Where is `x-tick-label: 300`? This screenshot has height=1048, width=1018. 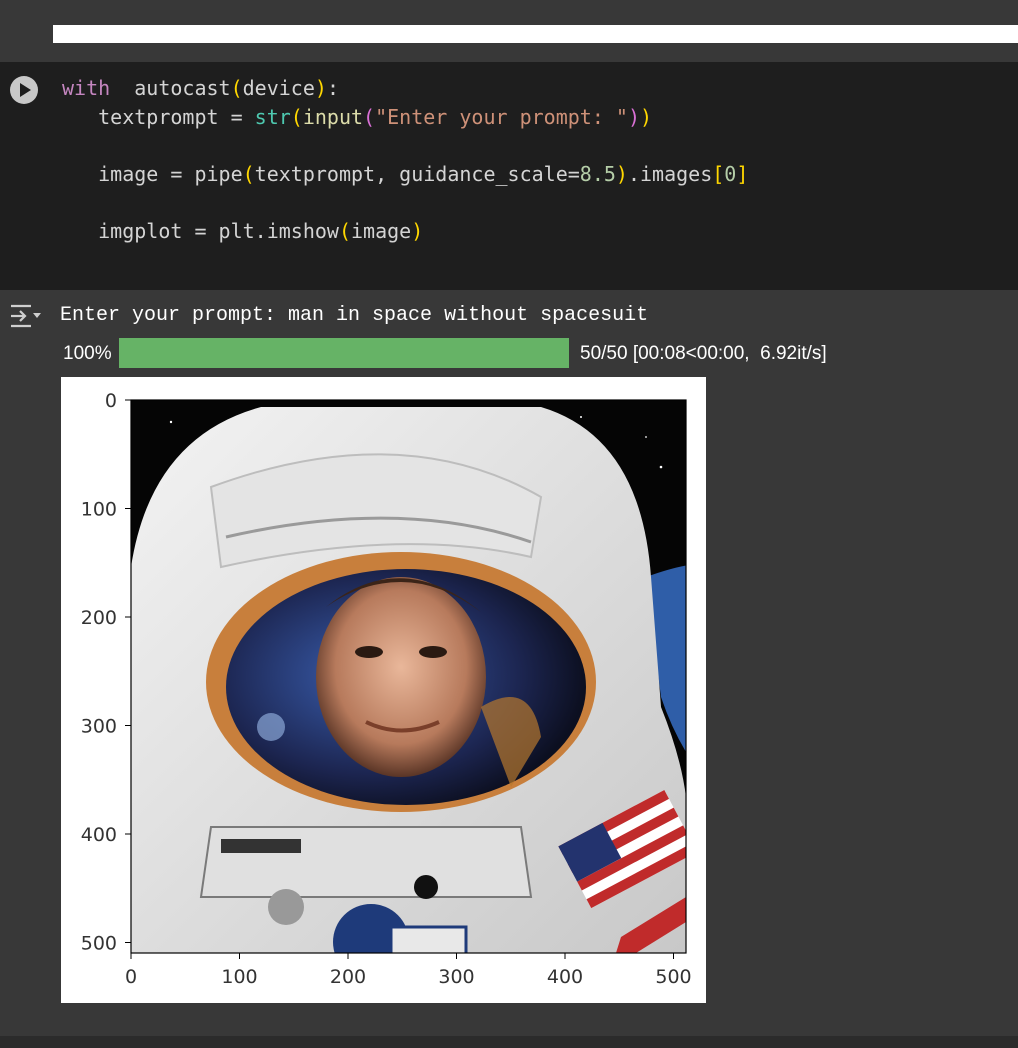 x-tick-label: 300 is located at coordinates (456, 977).